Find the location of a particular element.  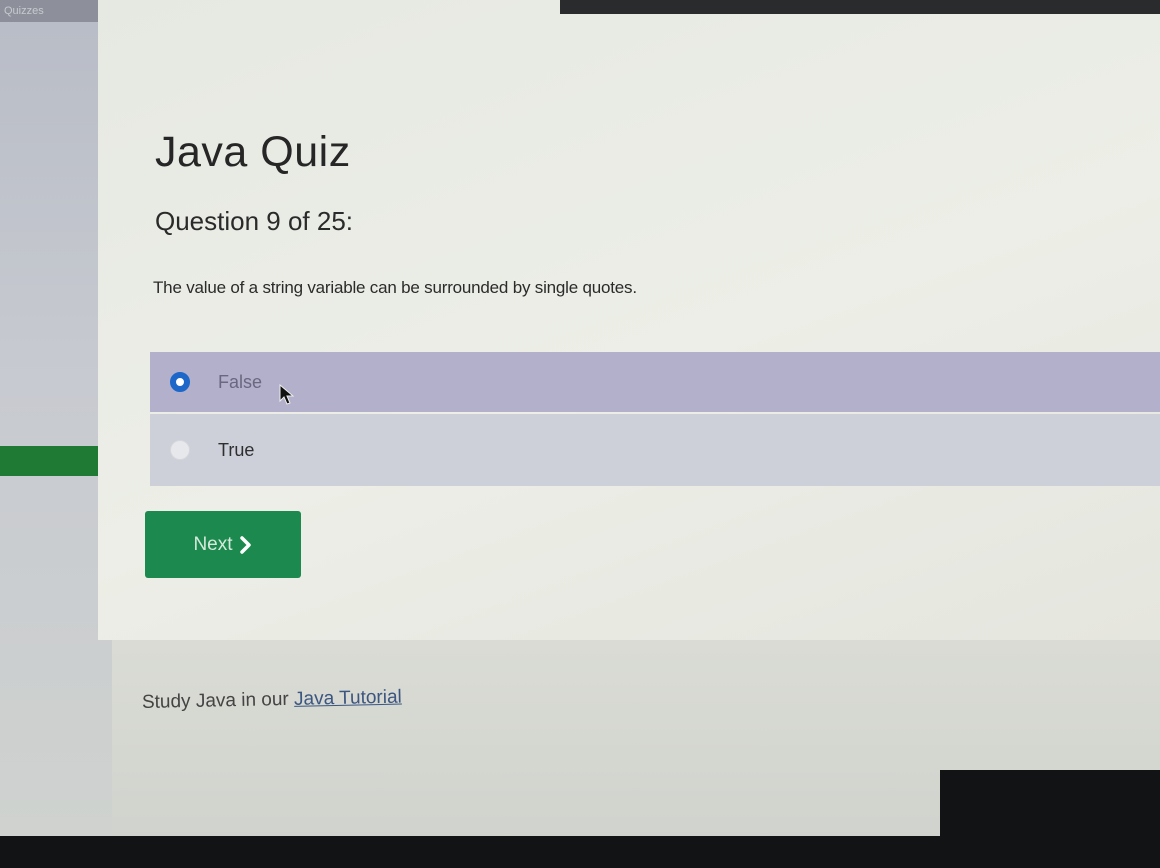

monitor-bezel-bottom is located at coordinates (580, 852).